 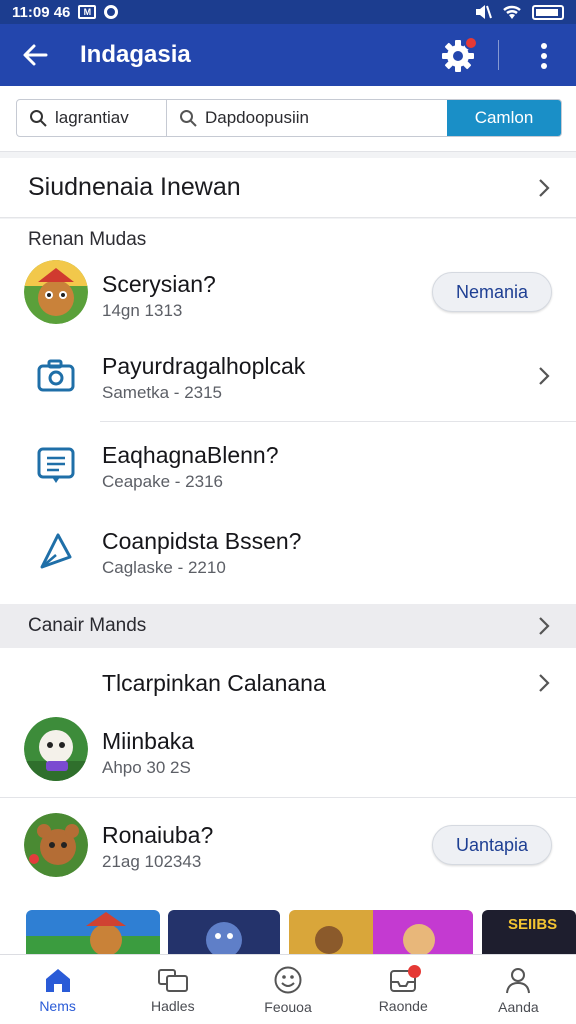 I want to click on camera-icon, so click(x=56, y=375).